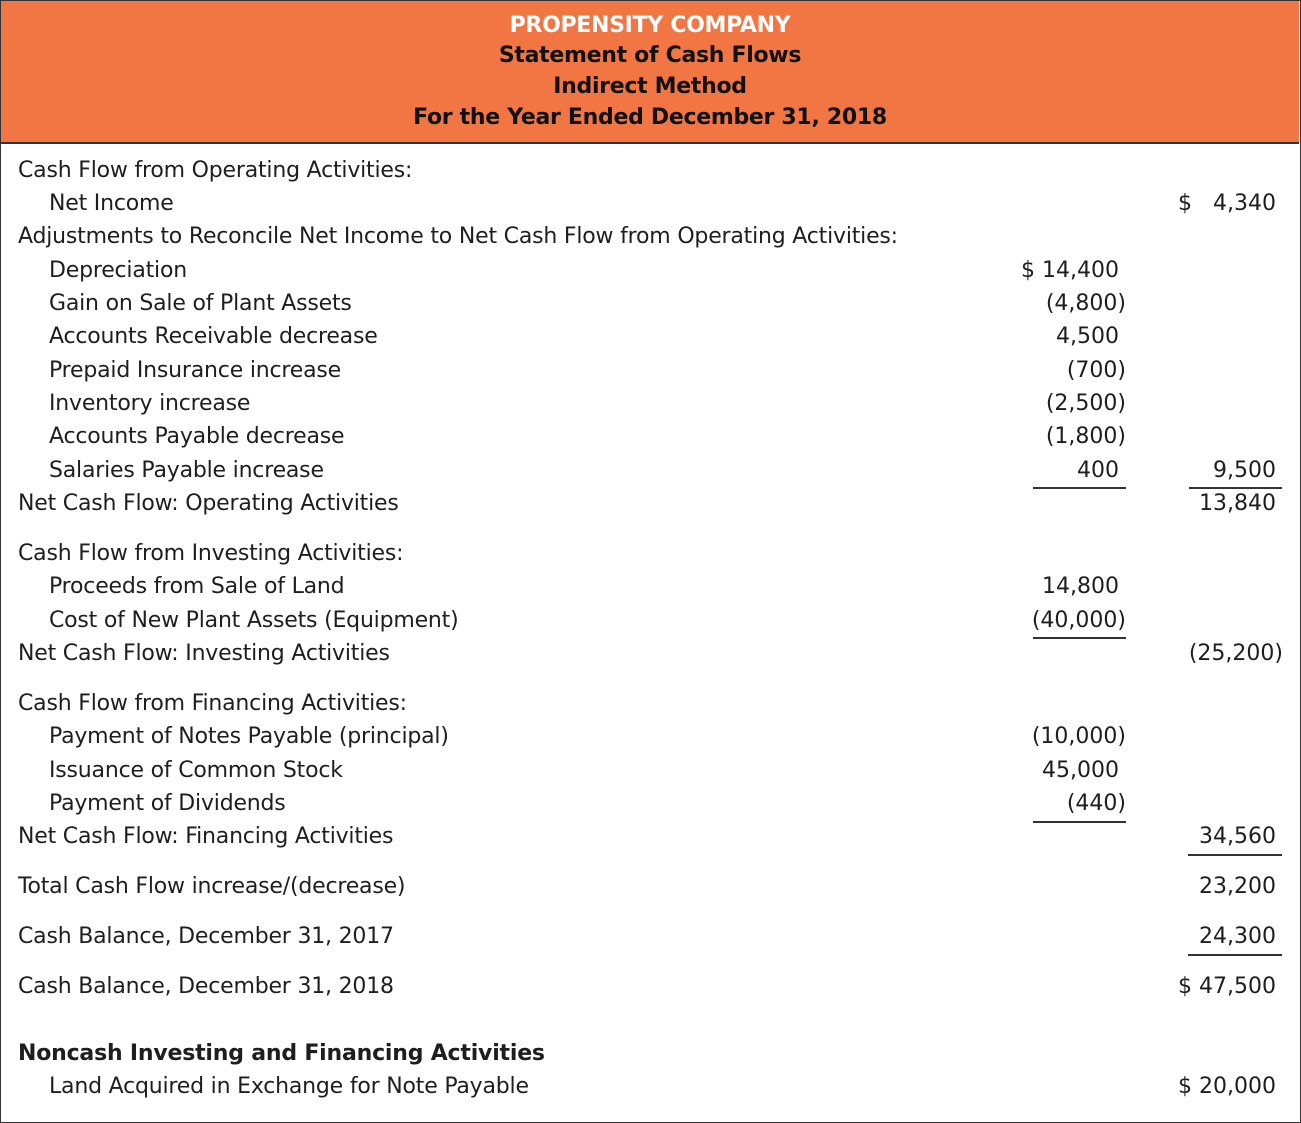 The image size is (1301, 1123). What do you see at coordinates (650, 774) in the screenshot?
I see `statement-row: Issuance of Common Stock 45,000` at bounding box center [650, 774].